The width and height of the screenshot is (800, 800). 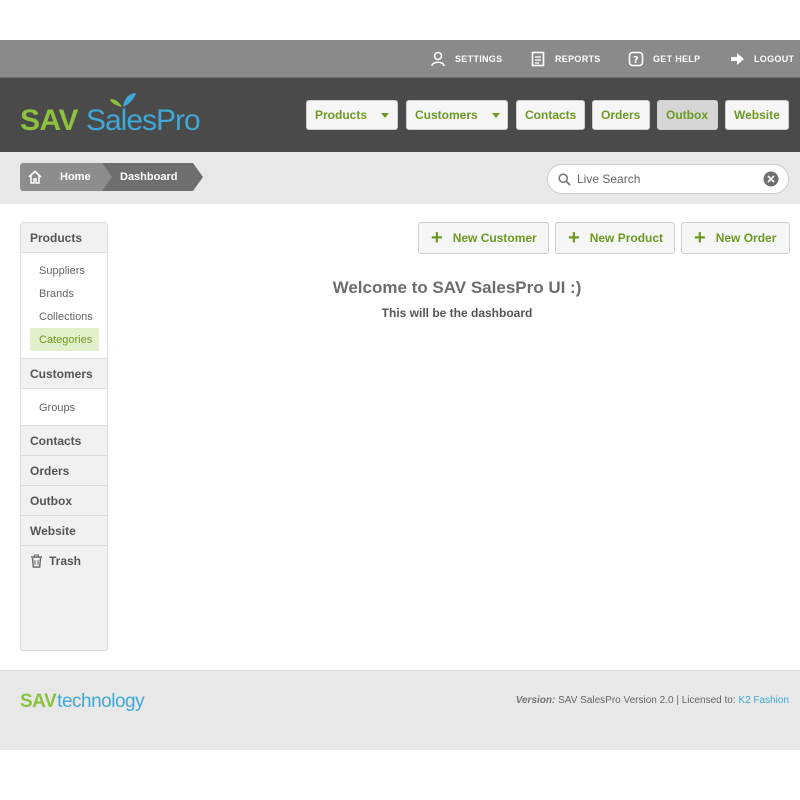 I want to click on breadcrumb: Home Dashboard, so click(x=112, y=177).